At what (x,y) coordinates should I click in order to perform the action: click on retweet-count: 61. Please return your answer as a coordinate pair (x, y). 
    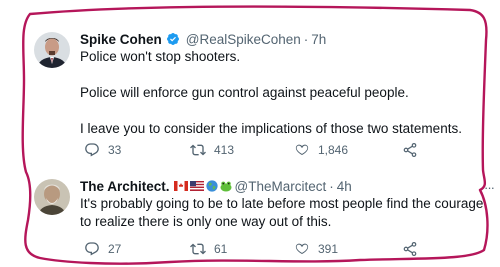
    Looking at the image, I should click on (221, 249).